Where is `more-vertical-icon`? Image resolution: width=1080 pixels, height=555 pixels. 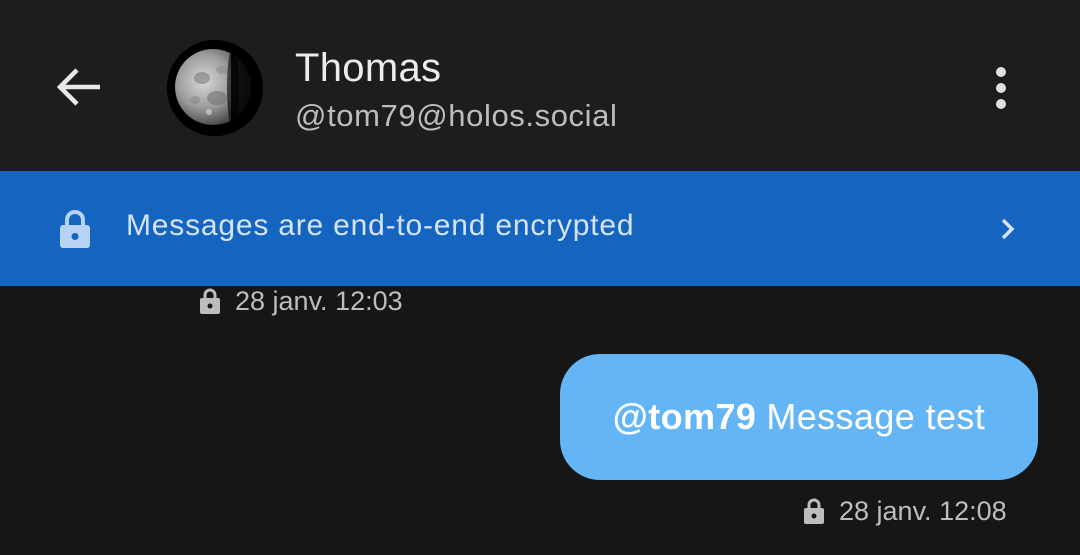 more-vertical-icon is located at coordinates (1001, 88).